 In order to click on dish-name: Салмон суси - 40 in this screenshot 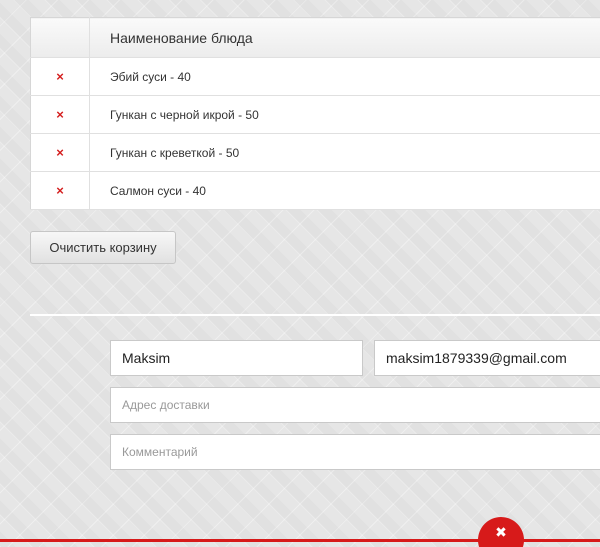, I will do `click(344, 190)`.